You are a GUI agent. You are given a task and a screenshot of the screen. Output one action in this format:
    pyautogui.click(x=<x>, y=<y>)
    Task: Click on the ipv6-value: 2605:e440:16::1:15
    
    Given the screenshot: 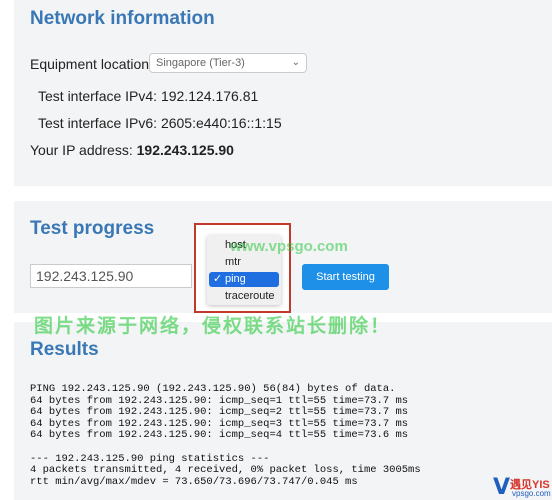 What is the action you would take?
    pyautogui.click(x=221, y=123)
    